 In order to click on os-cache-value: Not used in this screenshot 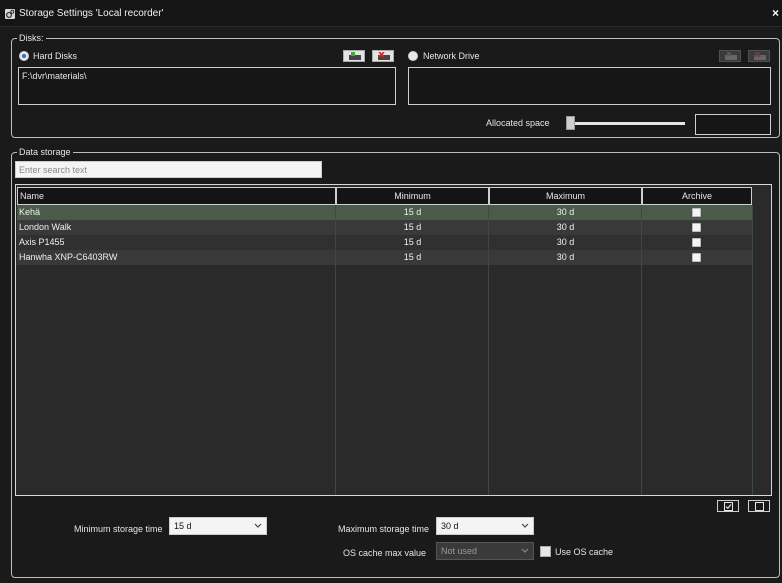, I will do `click(459, 551)`.